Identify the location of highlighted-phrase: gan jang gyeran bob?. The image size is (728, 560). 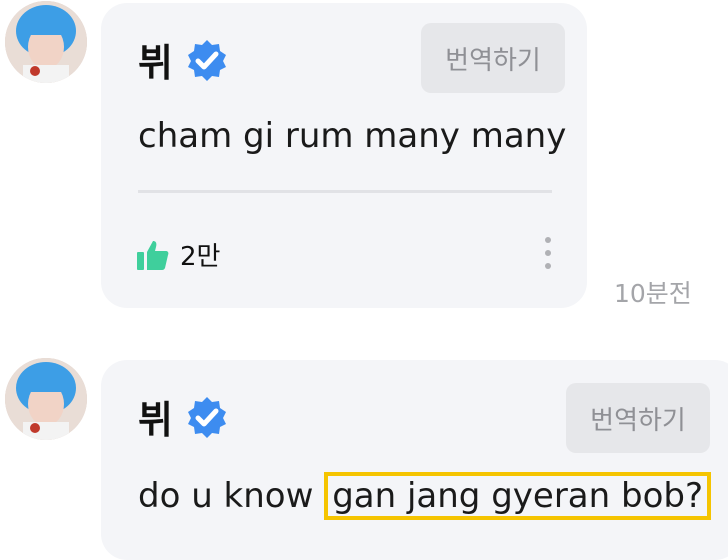
(517, 496).